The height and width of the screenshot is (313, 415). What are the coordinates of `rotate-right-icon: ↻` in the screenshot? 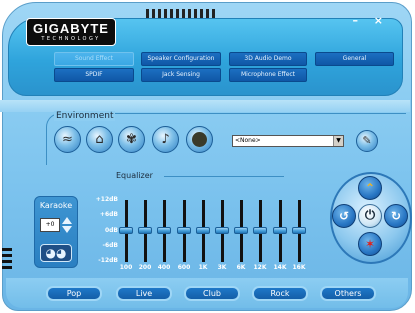 It's located at (396, 216).